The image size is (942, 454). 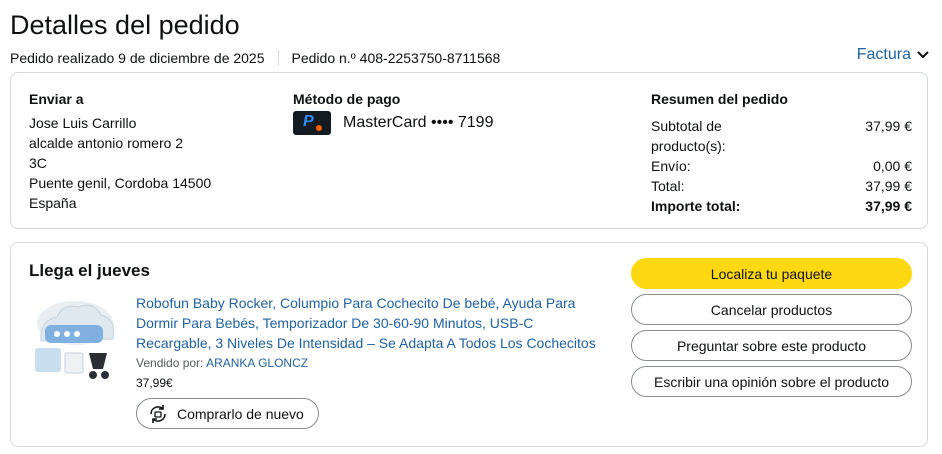 What do you see at coordinates (53, 203) in the screenshot?
I see `address-line: España` at bounding box center [53, 203].